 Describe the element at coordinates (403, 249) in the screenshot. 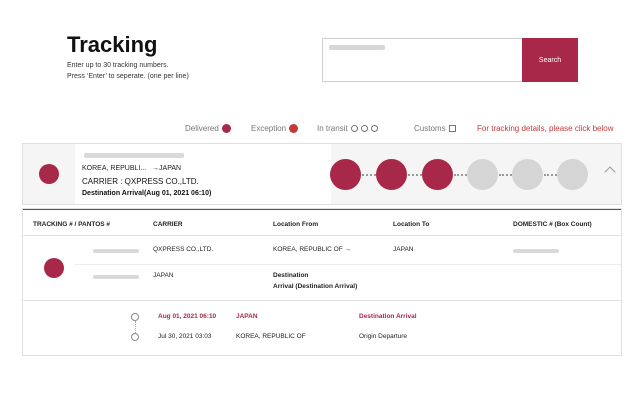

I see `row1-location-to: JAPAN` at that location.